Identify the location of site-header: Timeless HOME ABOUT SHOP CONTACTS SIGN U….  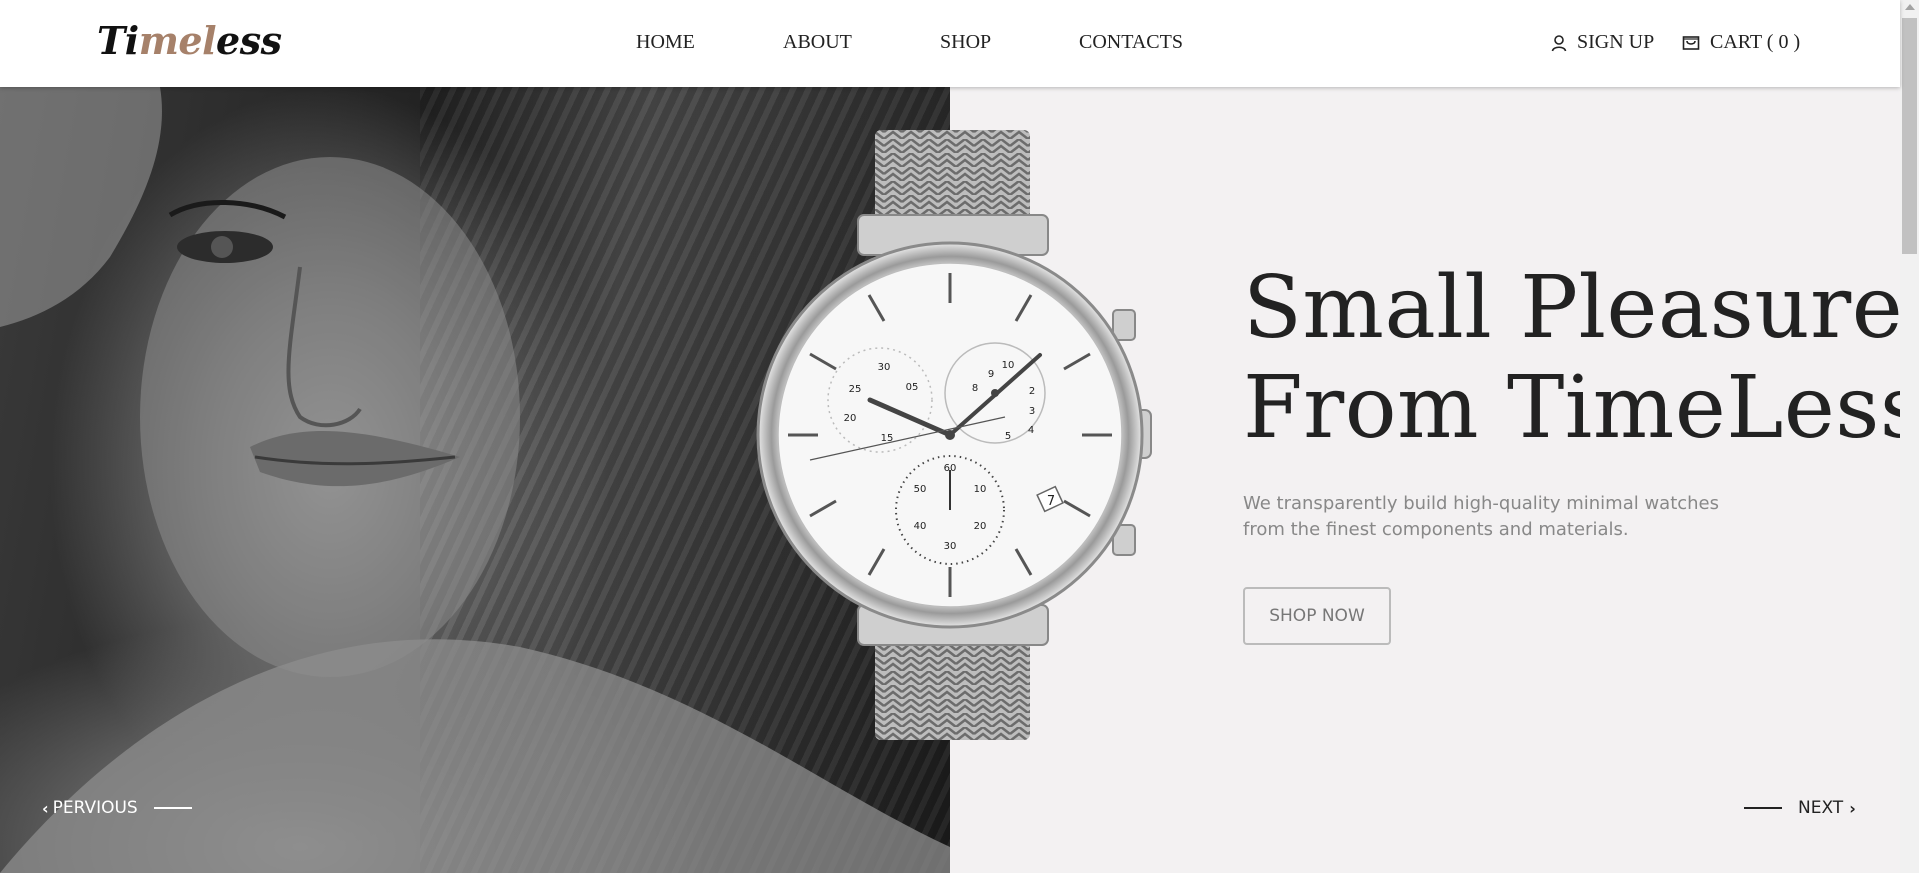
(950, 43).